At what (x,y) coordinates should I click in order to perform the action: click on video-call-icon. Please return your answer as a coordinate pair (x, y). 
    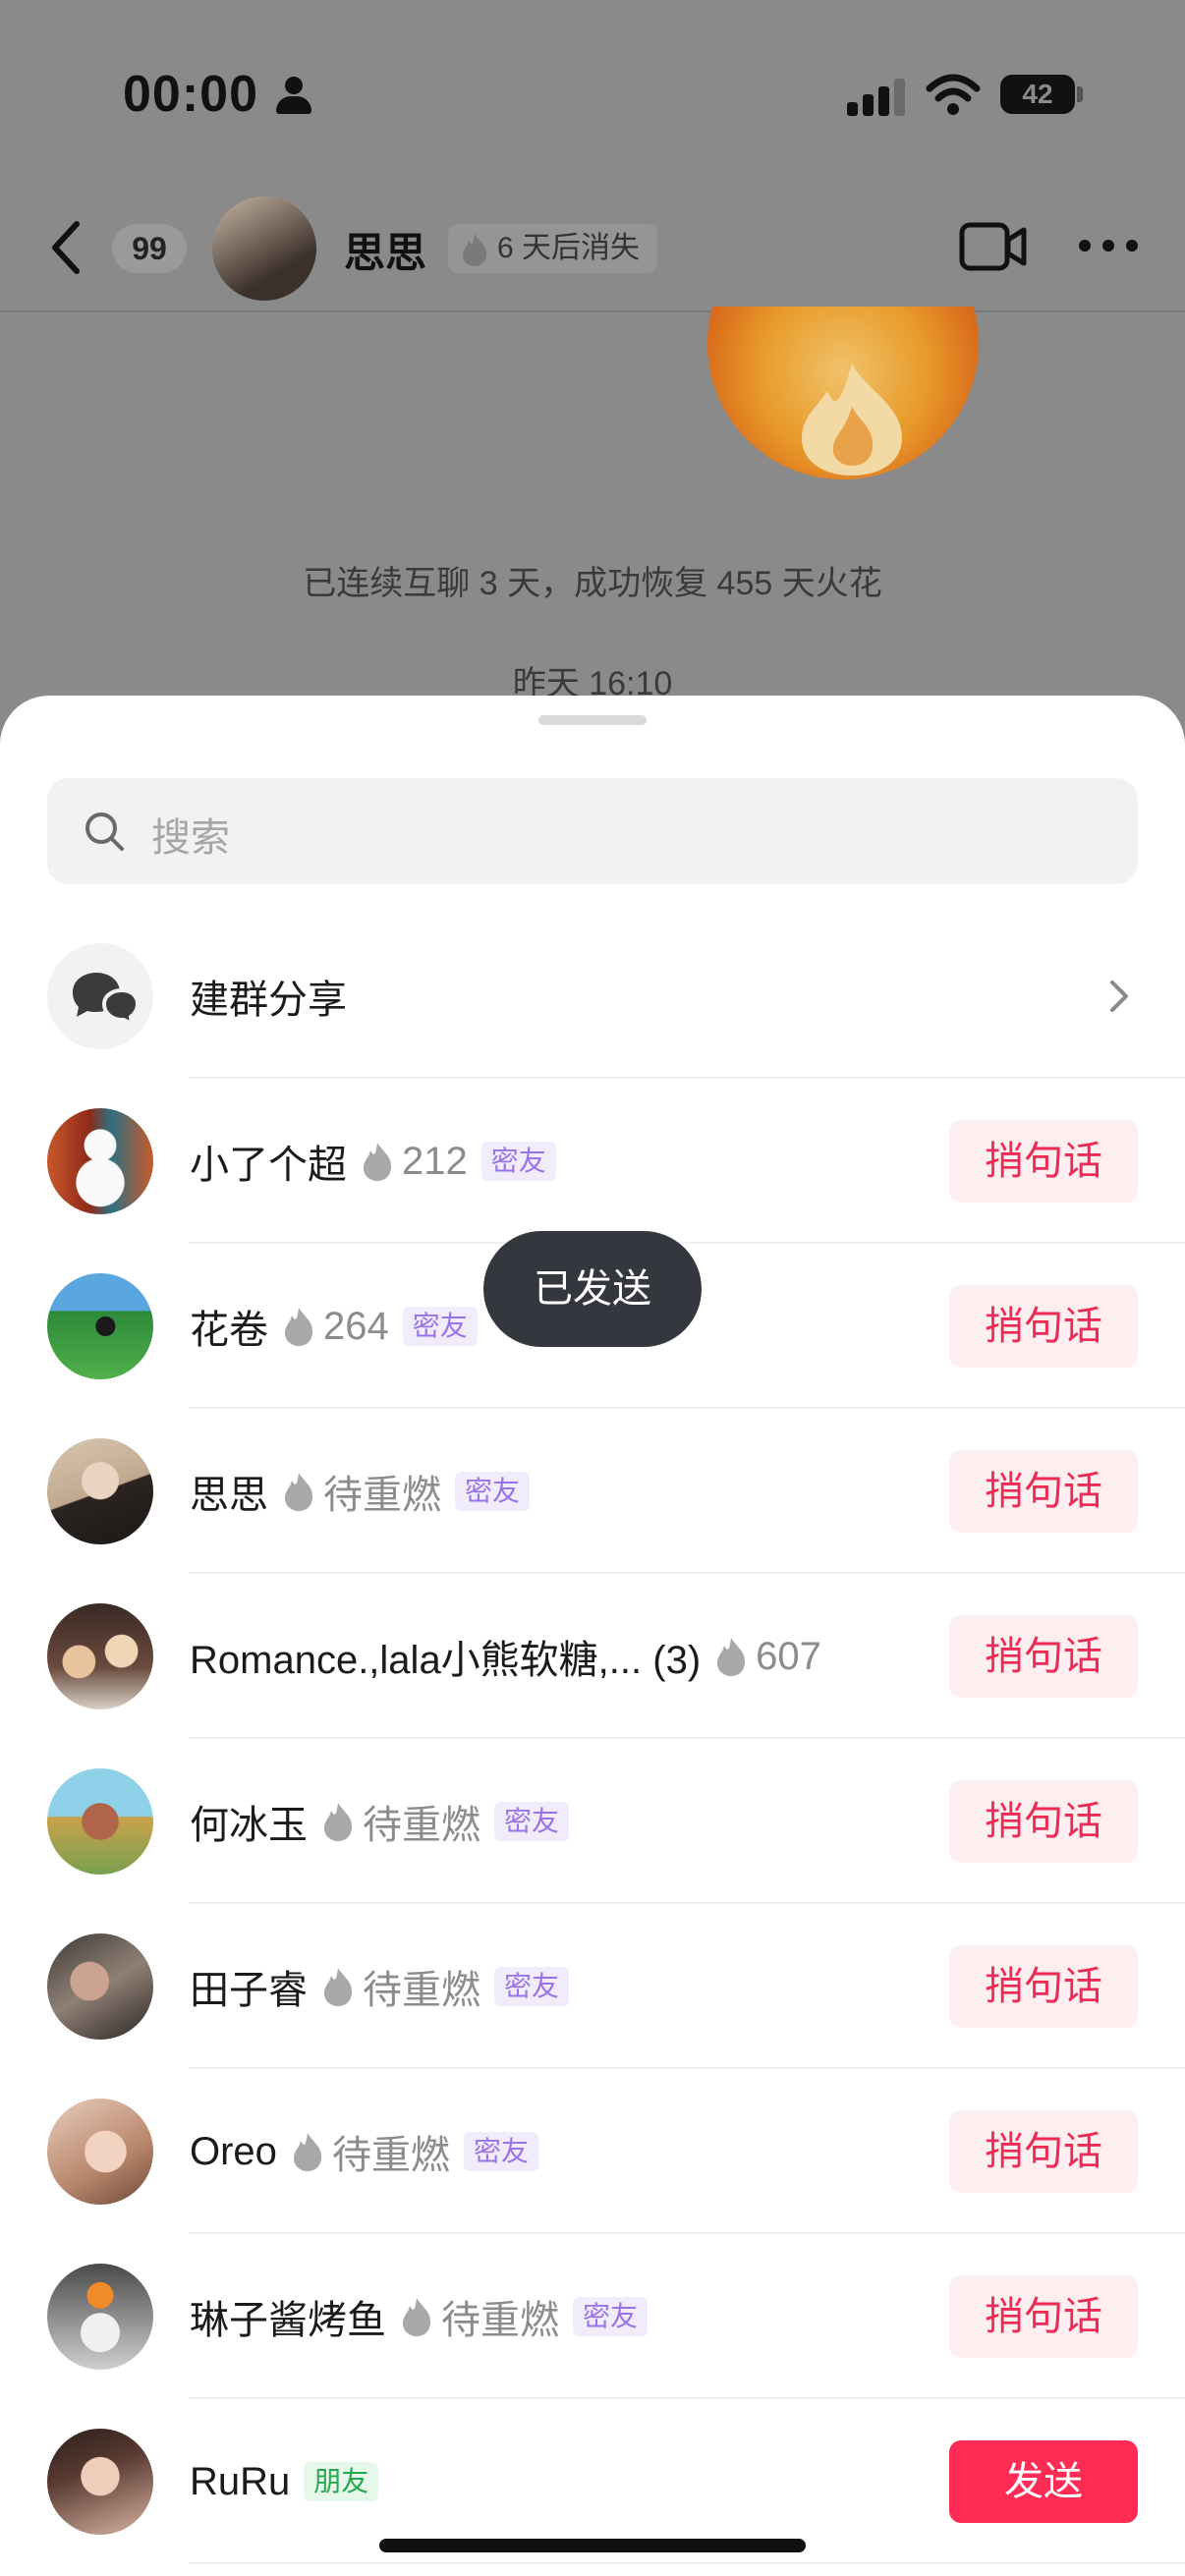
    Looking at the image, I should click on (994, 246).